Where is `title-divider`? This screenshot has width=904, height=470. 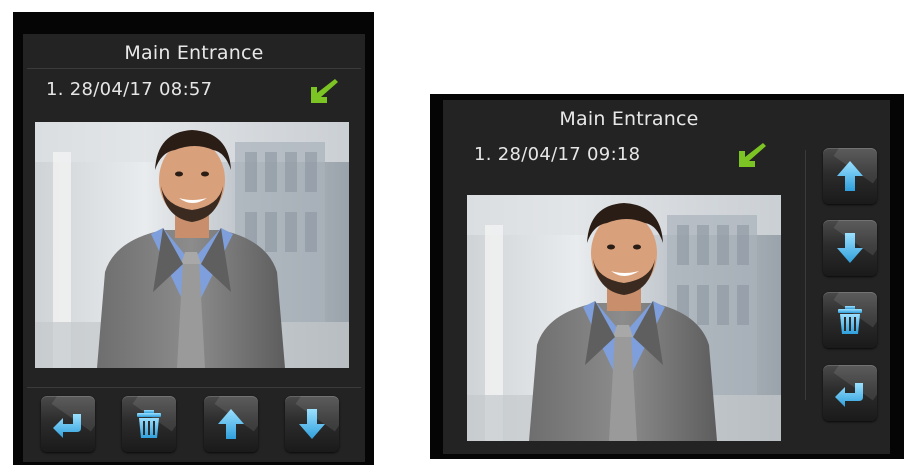 title-divider is located at coordinates (194, 68).